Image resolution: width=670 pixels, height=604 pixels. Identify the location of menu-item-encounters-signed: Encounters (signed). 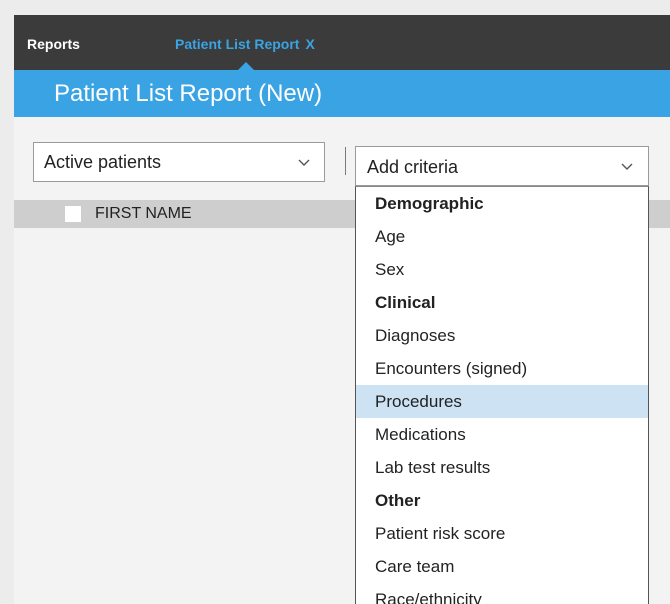
(502, 368).